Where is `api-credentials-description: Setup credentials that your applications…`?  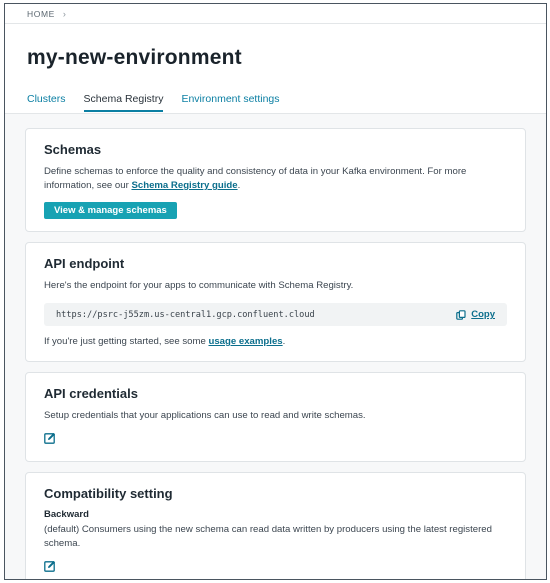
api-credentials-description: Setup credentials that your applications… is located at coordinates (205, 415).